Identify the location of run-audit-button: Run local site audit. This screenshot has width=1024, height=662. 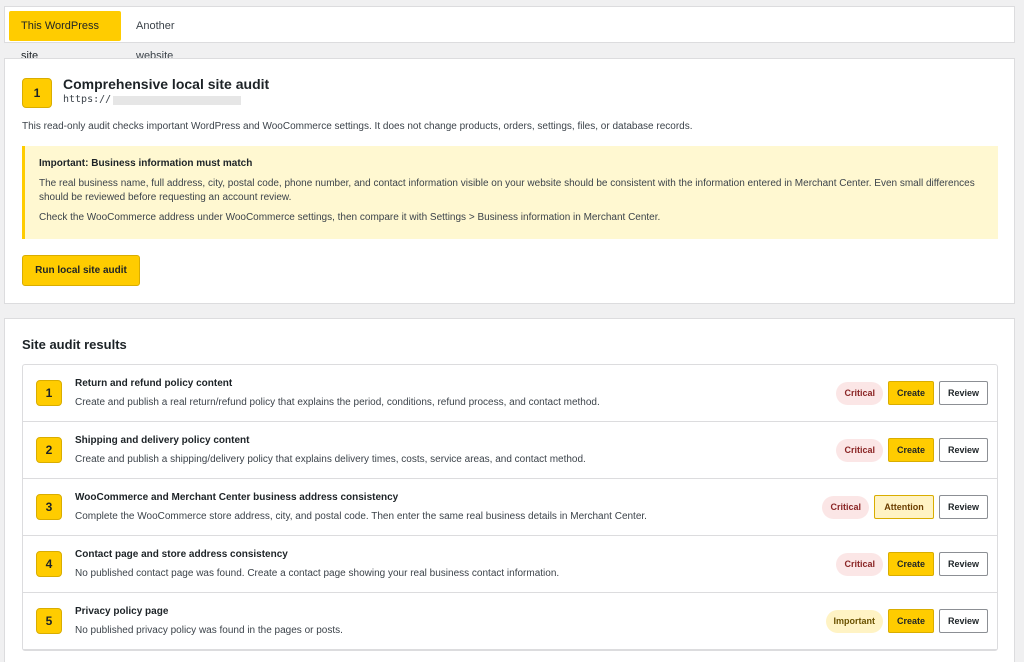
(81, 270).